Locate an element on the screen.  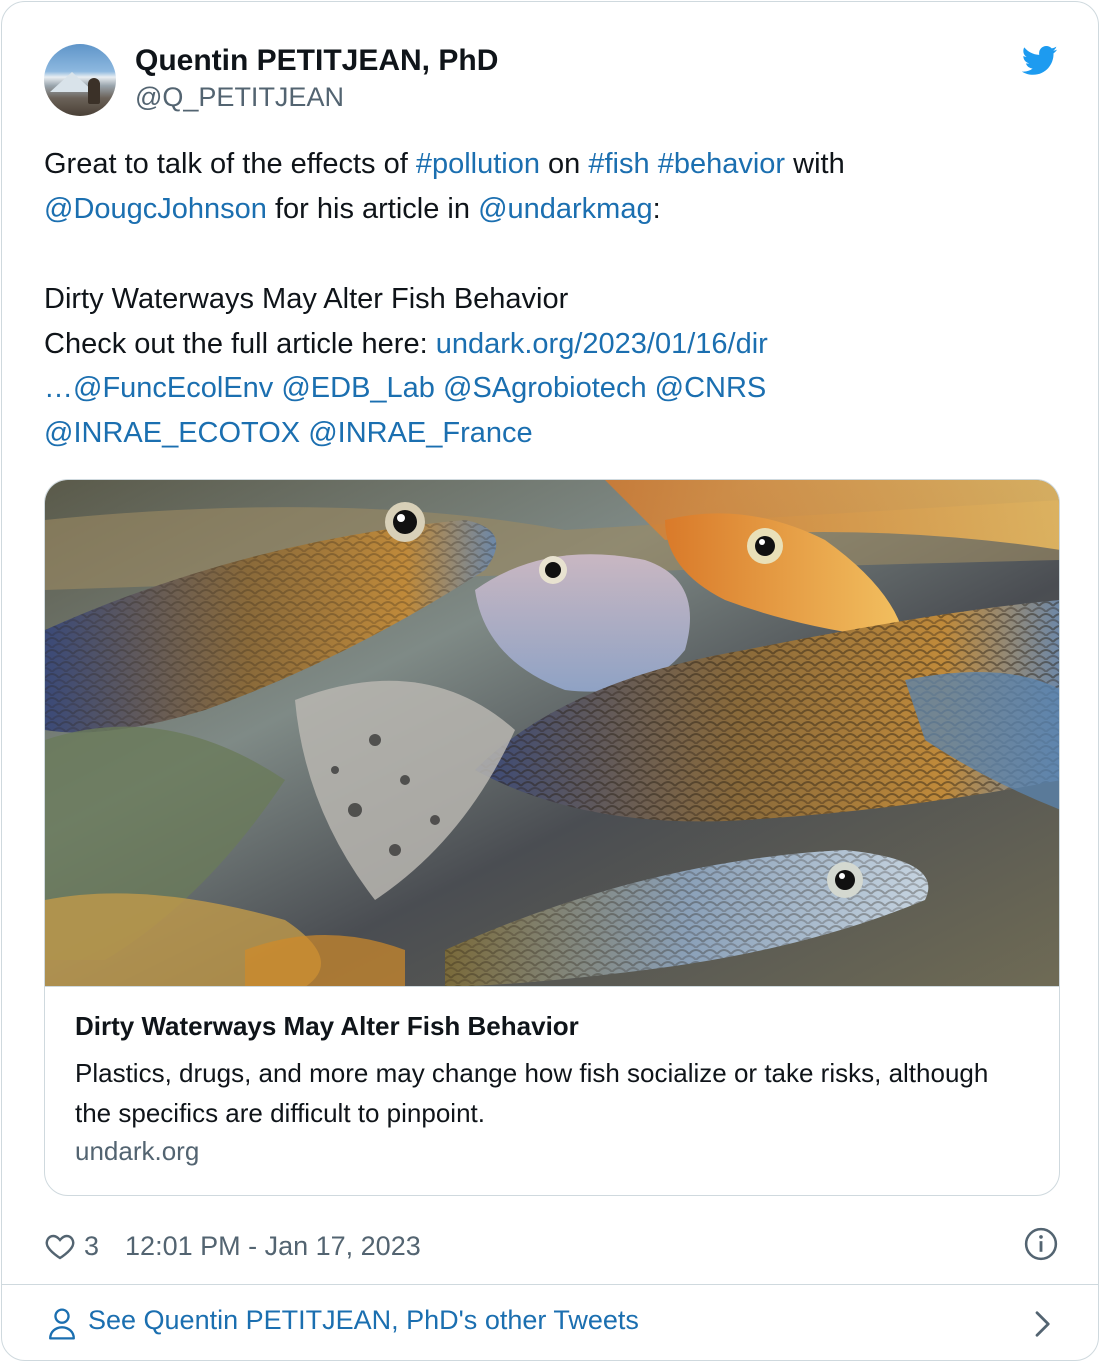
like-count: 3 is located at coordinates (92, 1245).